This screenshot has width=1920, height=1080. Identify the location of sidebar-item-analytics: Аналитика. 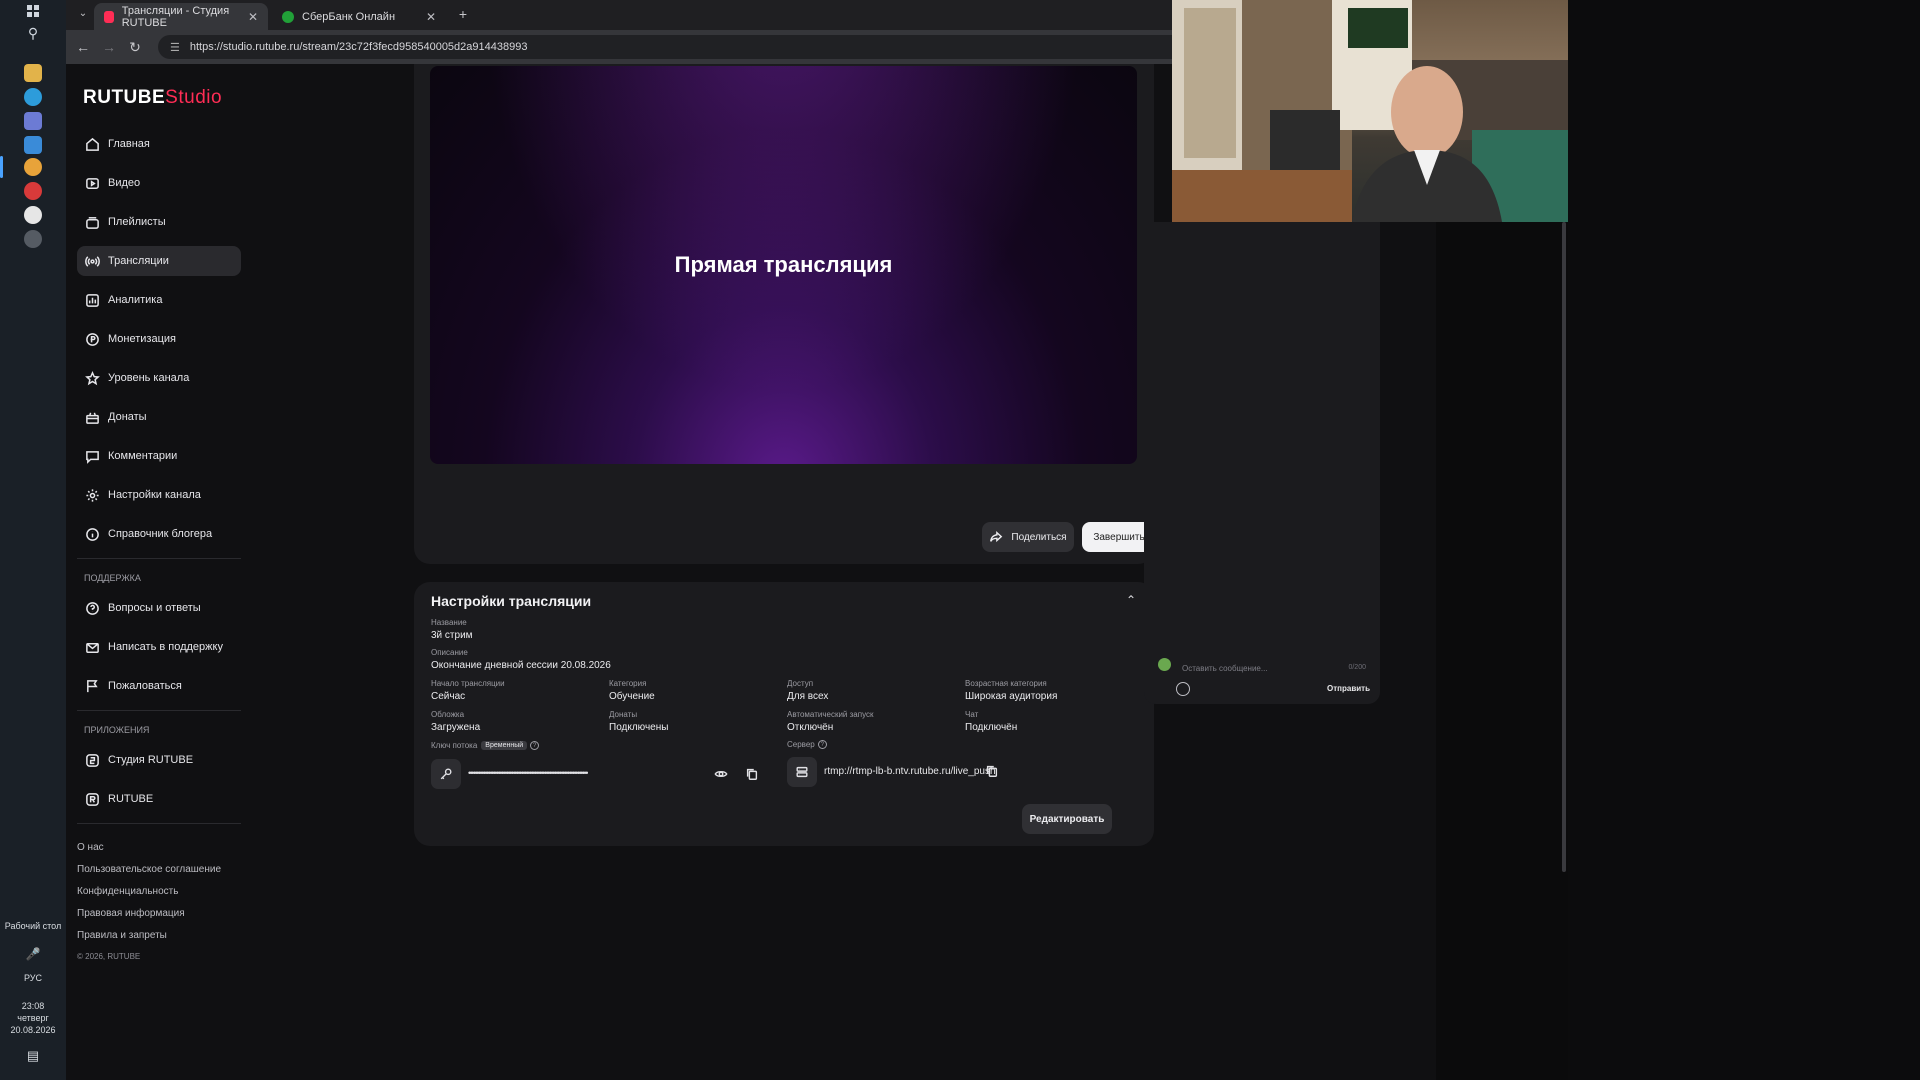
(159, 300).